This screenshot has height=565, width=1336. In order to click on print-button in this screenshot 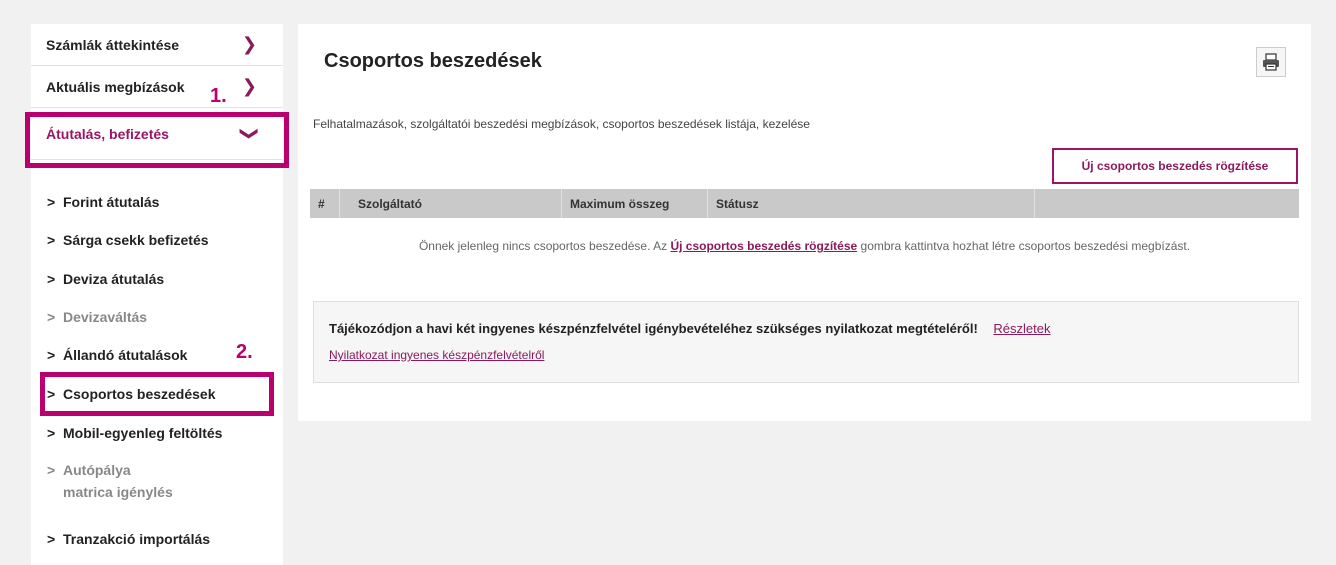, I will do `click(1271, 62)`.